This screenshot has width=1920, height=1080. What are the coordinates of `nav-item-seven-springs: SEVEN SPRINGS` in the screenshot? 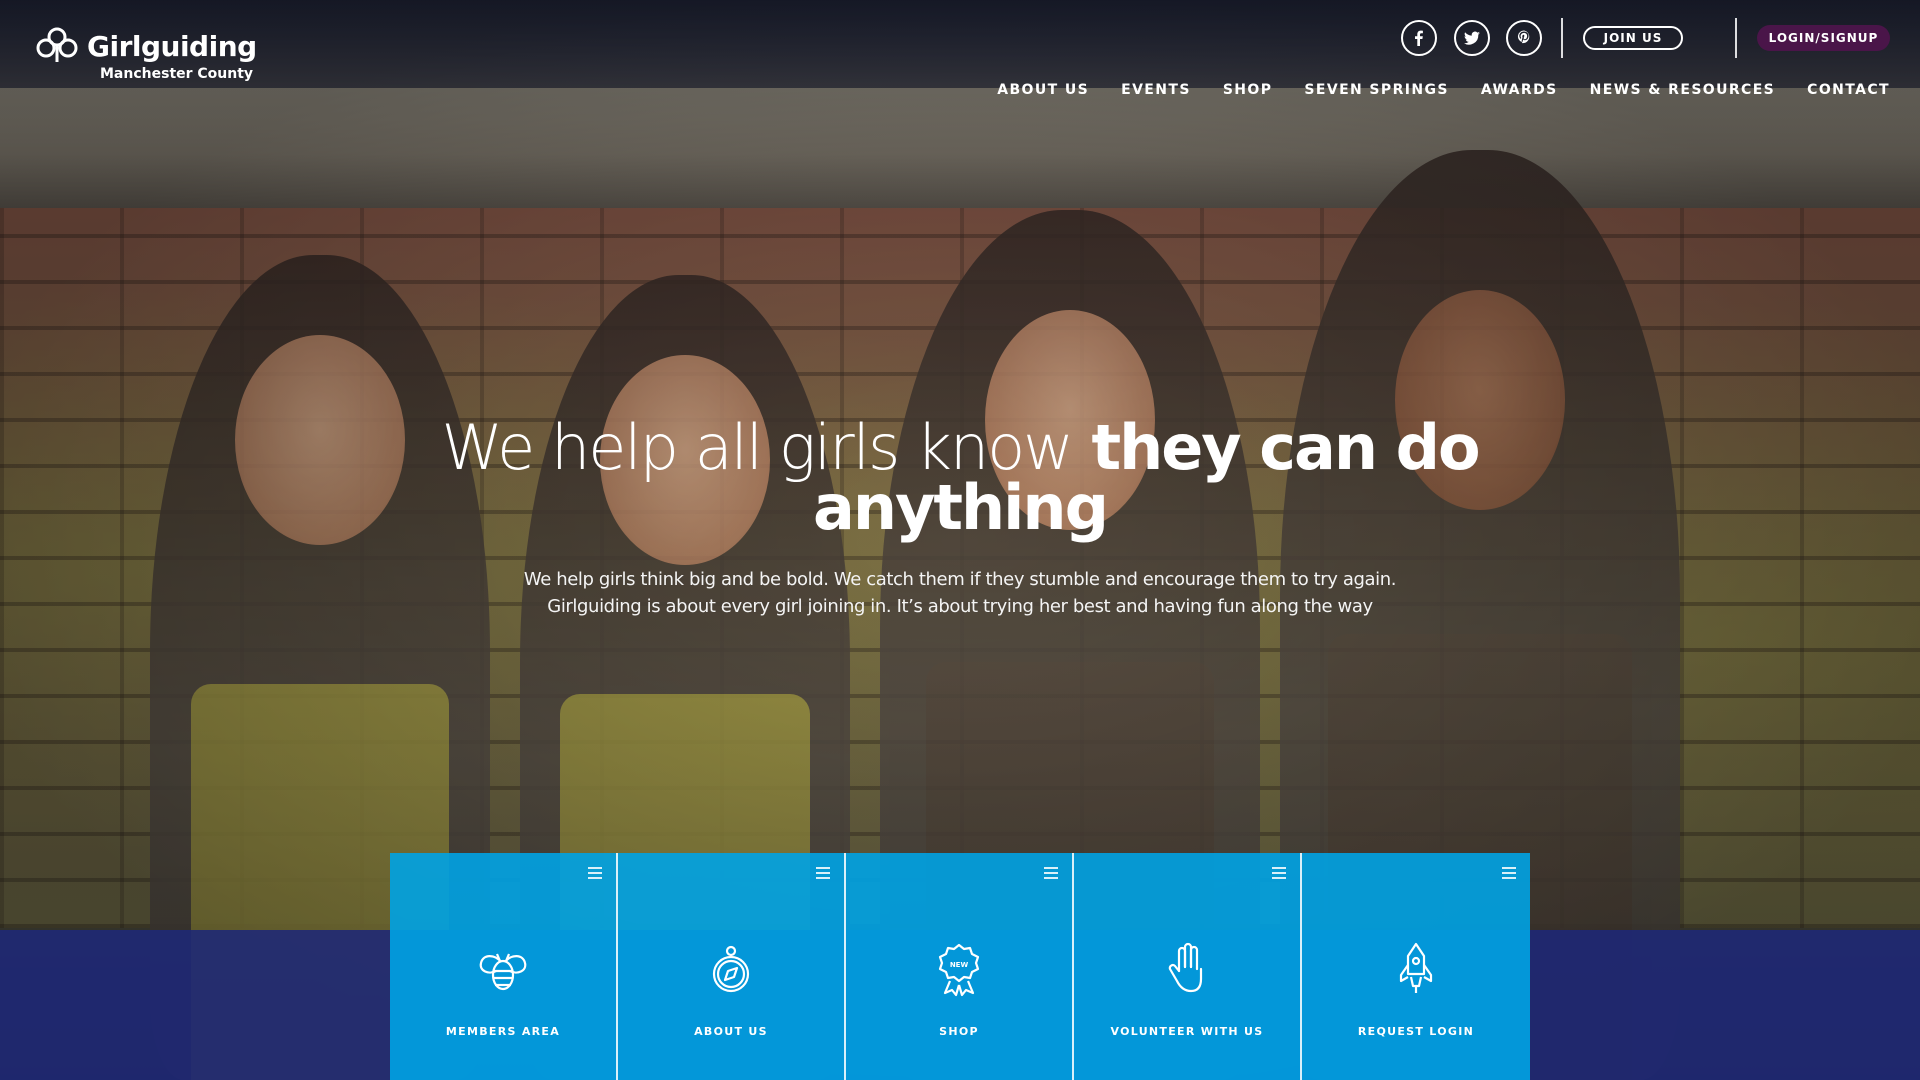 It's located at (1376, 90).